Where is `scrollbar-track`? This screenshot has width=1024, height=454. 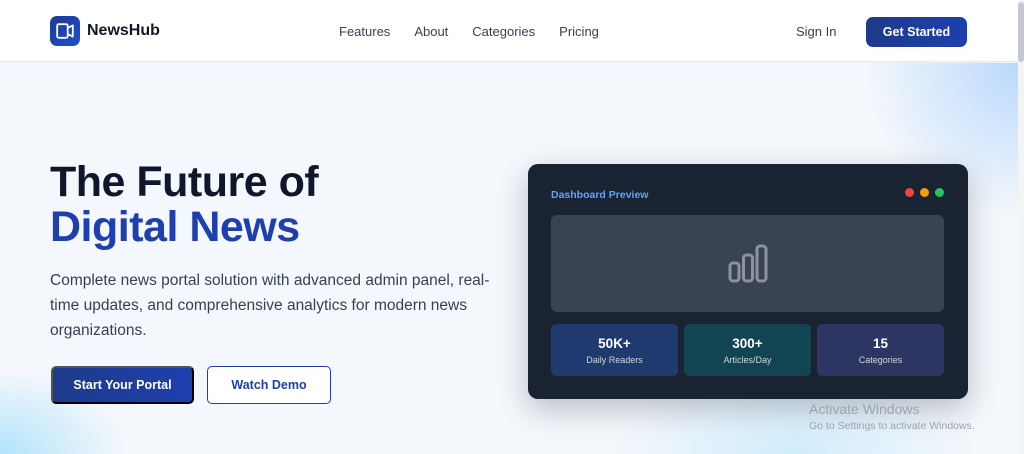 scrollbar-track is located at coordinates (1021, 227).